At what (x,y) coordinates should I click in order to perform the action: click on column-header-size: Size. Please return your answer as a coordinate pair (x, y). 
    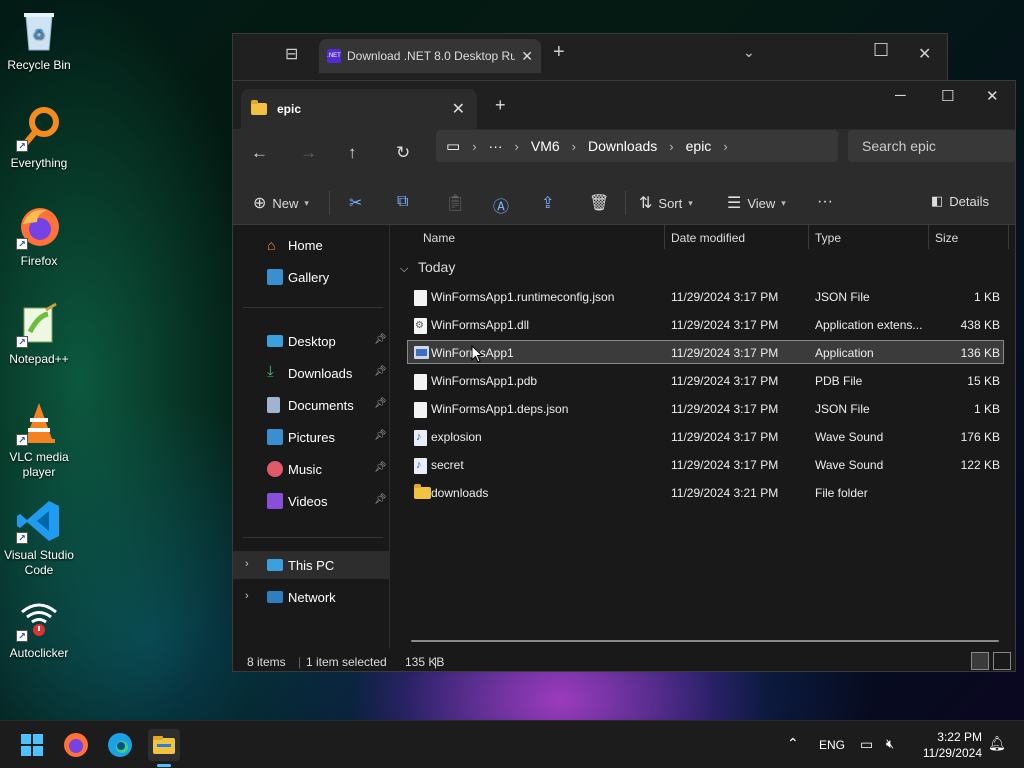
    Looking at the image, I should click on (946, 238).